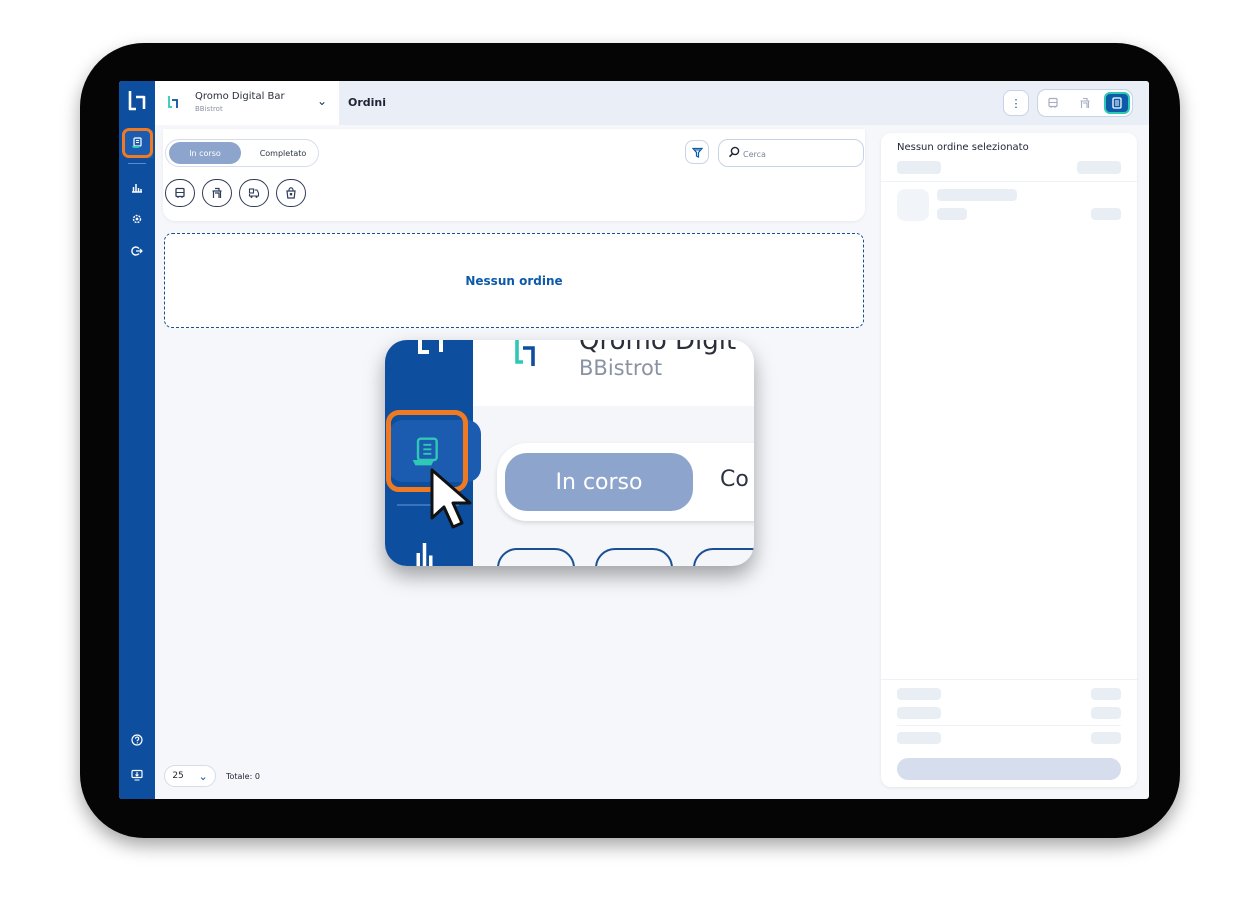  Describe the element at coordinates (178, 776) in the screenshot. I see `page-size-value: 25` at that location.